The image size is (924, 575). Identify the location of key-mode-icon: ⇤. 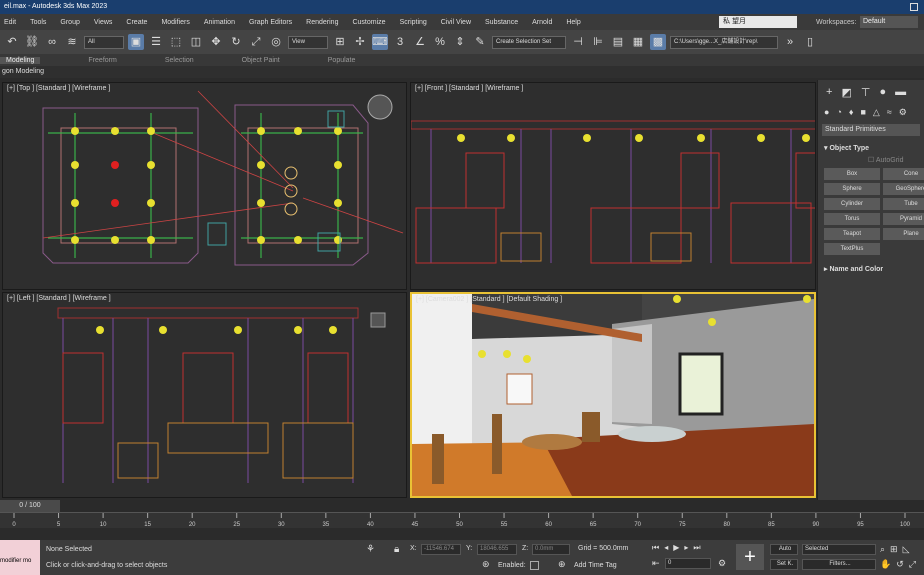
(656, 563).